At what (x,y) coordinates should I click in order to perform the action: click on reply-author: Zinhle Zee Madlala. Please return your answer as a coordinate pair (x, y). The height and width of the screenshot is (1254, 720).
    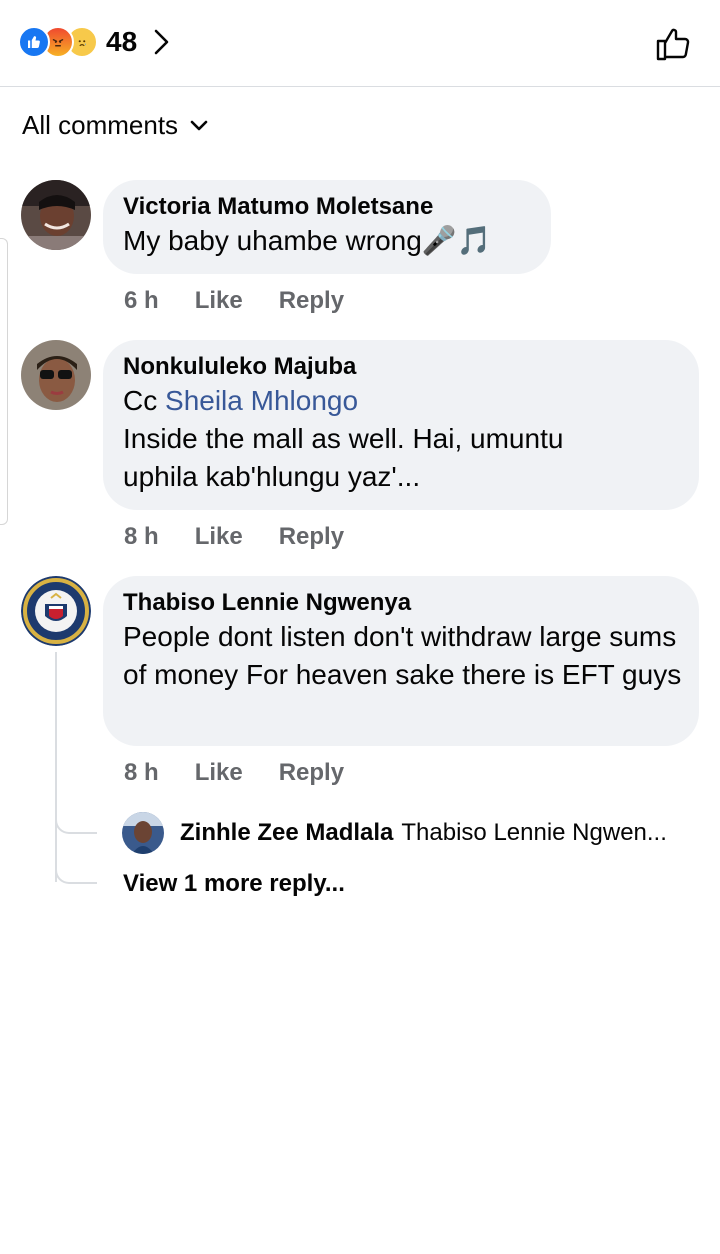
    Looking at the image, I should click on (286, 833).